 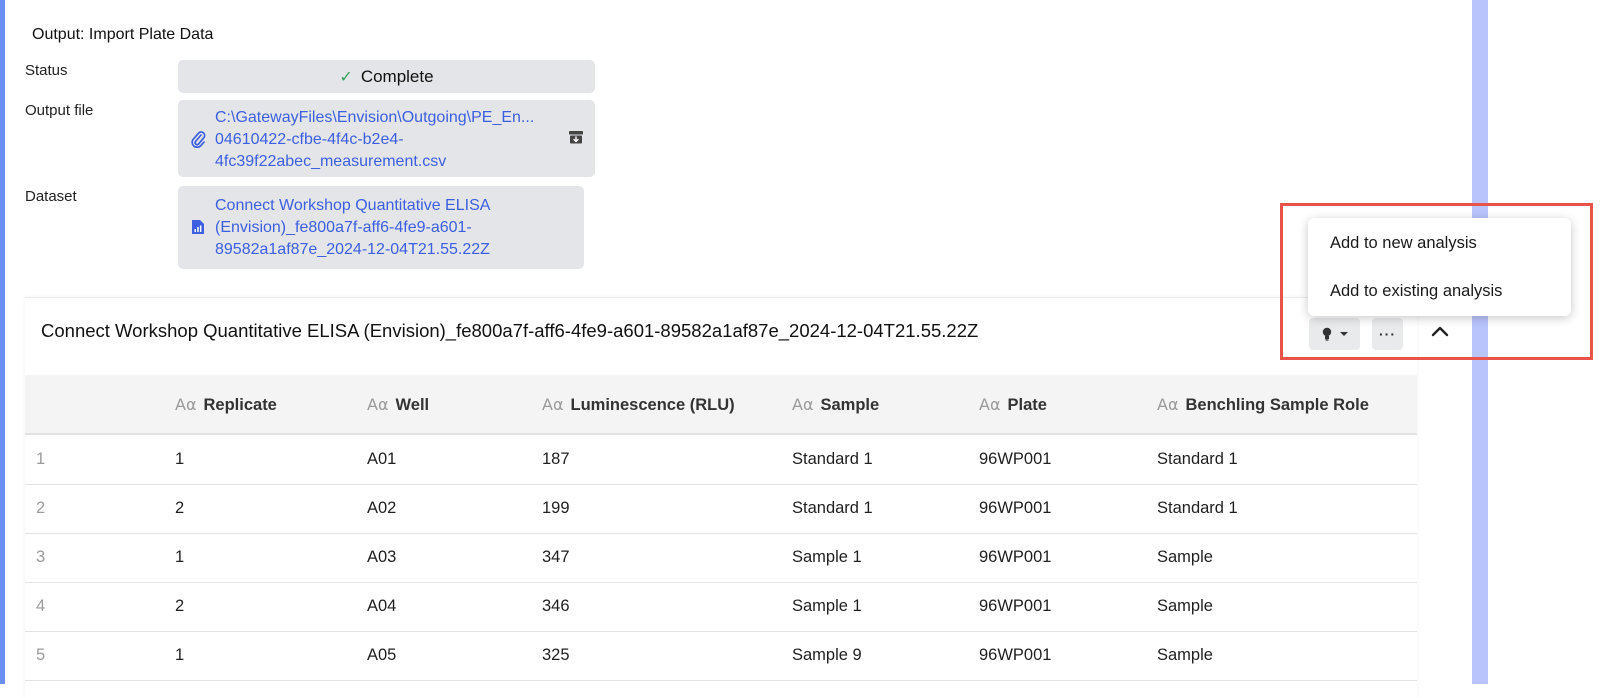 I want to click on cell-luminescence: 199, so click(x=556, y=508).